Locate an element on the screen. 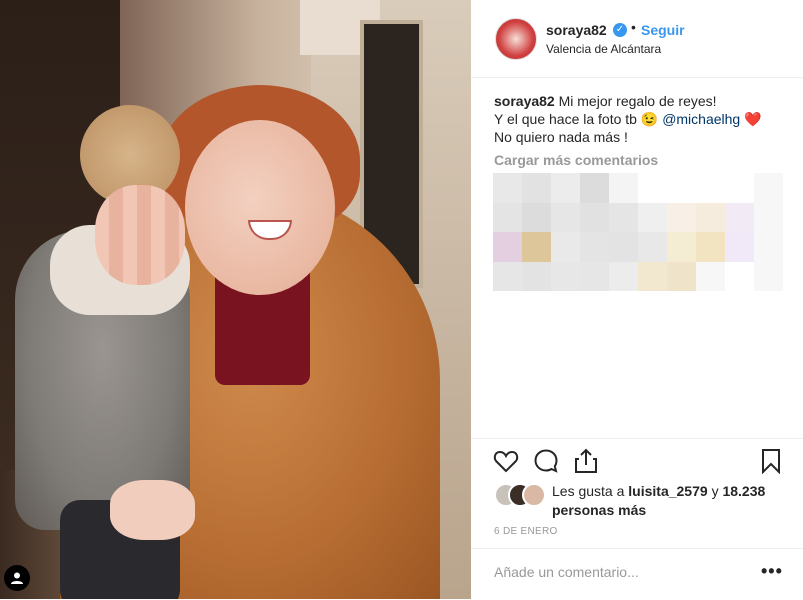 Image resolution: width=803 pixels, height=600 pixels. liker-username-link: luisita_2579 is located at coordinates (667, 491).